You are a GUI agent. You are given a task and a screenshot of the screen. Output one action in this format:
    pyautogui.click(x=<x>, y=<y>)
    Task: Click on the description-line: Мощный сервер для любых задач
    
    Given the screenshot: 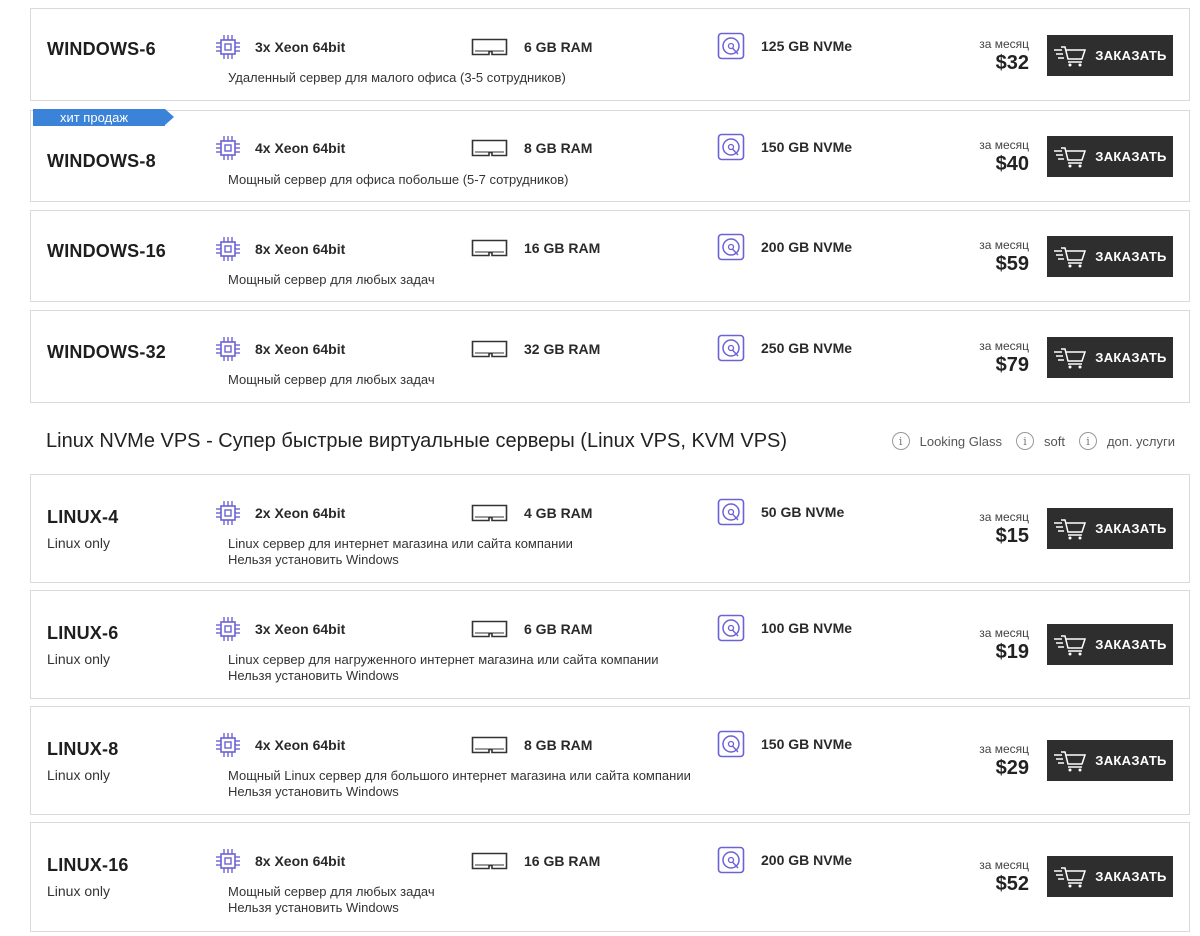 What is the action you would take?
    pyautogui.click(x=331, y=891)
    